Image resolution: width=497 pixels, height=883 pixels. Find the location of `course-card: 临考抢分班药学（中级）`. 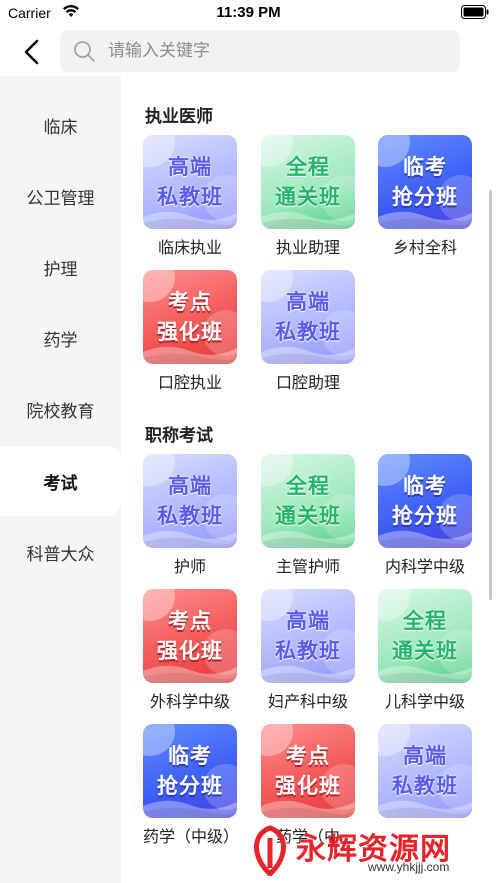

course-card: 临考抢分班药学（中级） is located at coordinates (191, 786).